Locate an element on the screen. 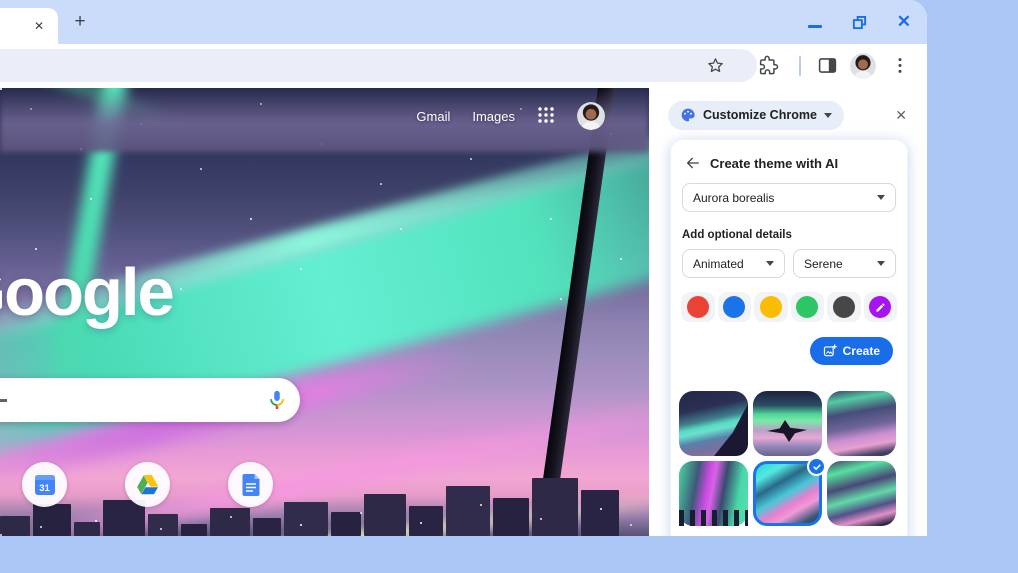 The image size is (1018, 573). calendar-icon: 31 is located at coordinates (44, 484).